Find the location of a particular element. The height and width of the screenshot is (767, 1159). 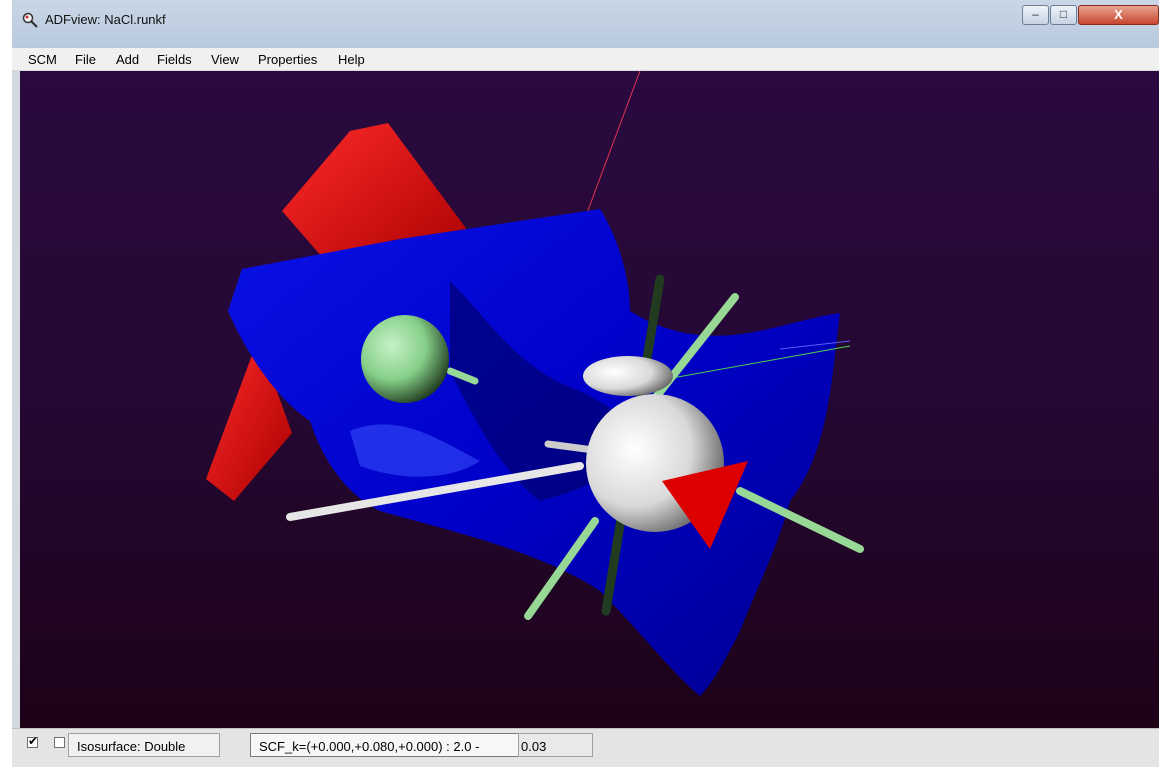

chlorine-atom is located at coordinates (405, 359).